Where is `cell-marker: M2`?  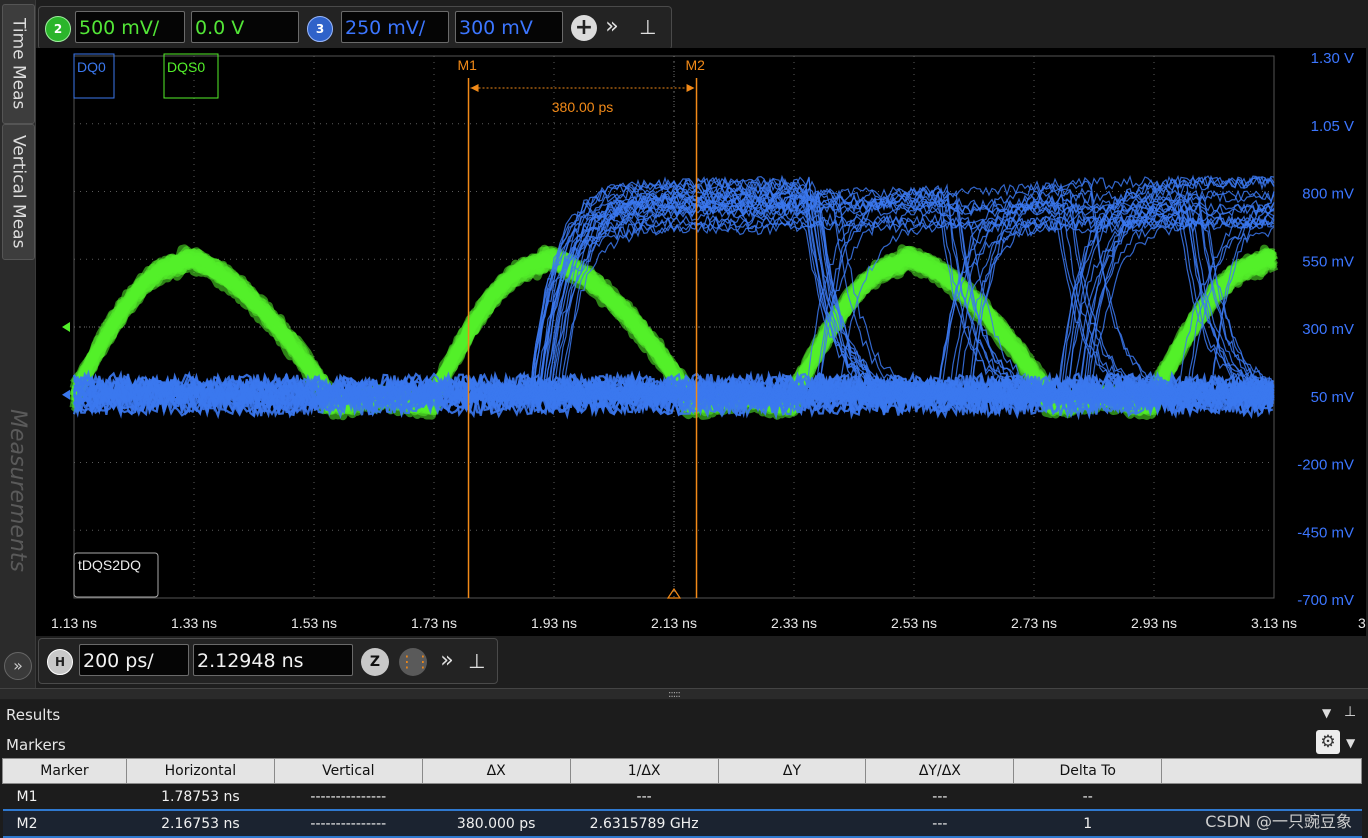
cell-marker: M2 is located at coordinates (64, 823).